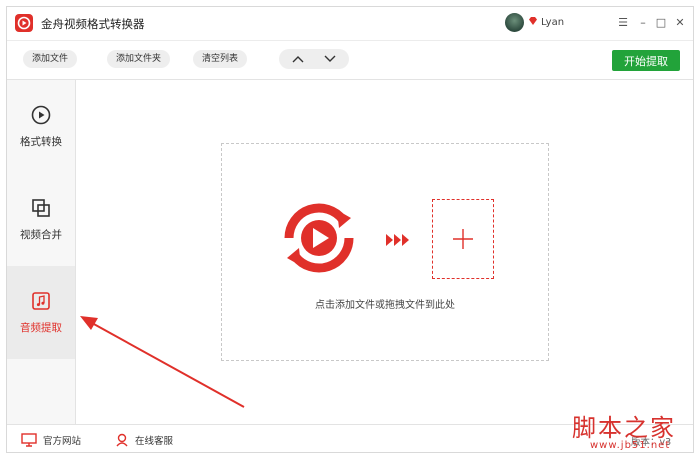  Describe the element at coordinates (41, 328) in the screenshot. I see `sidebar-item-label: 音频提取` at that location.